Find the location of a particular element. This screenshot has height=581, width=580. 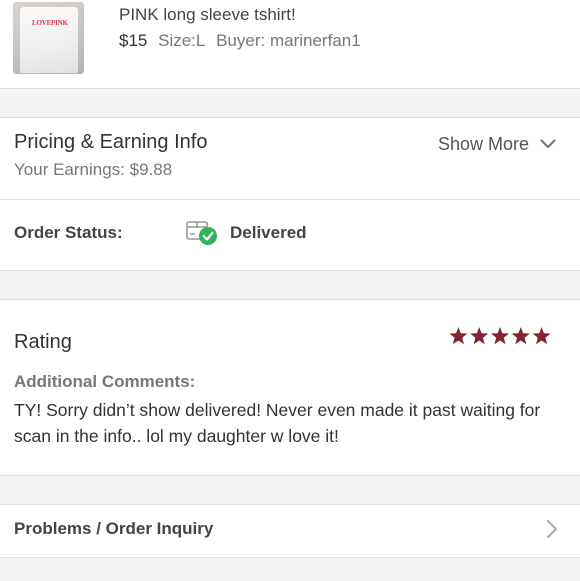

your-earnings: Your Earnings: $9.88 is located at coordinates (93, 169).